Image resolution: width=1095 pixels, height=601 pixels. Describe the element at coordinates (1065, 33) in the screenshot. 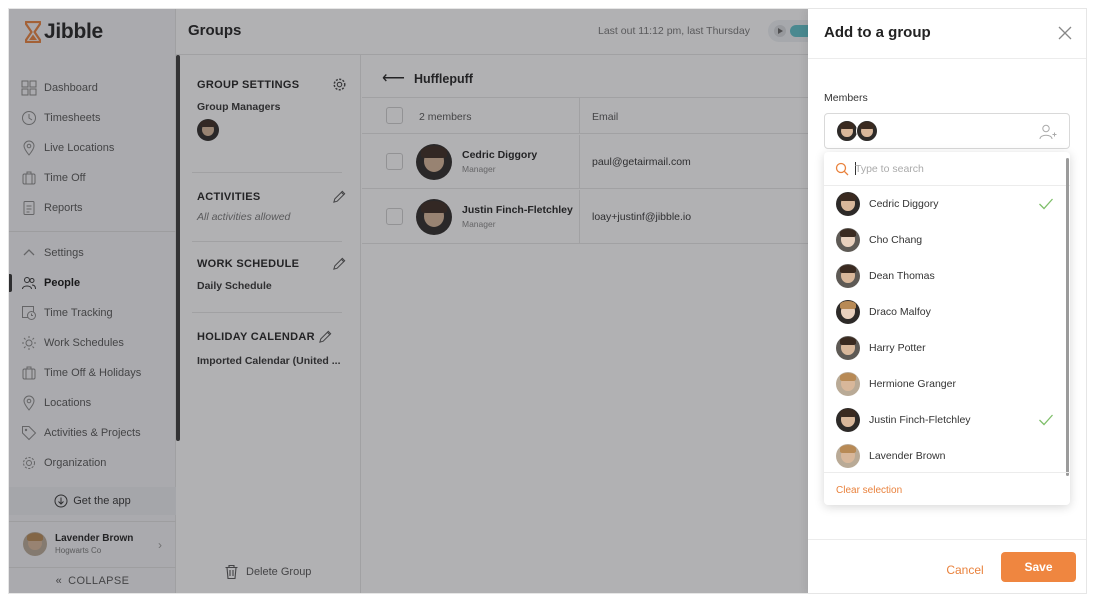

I see `close-icon` at that location.